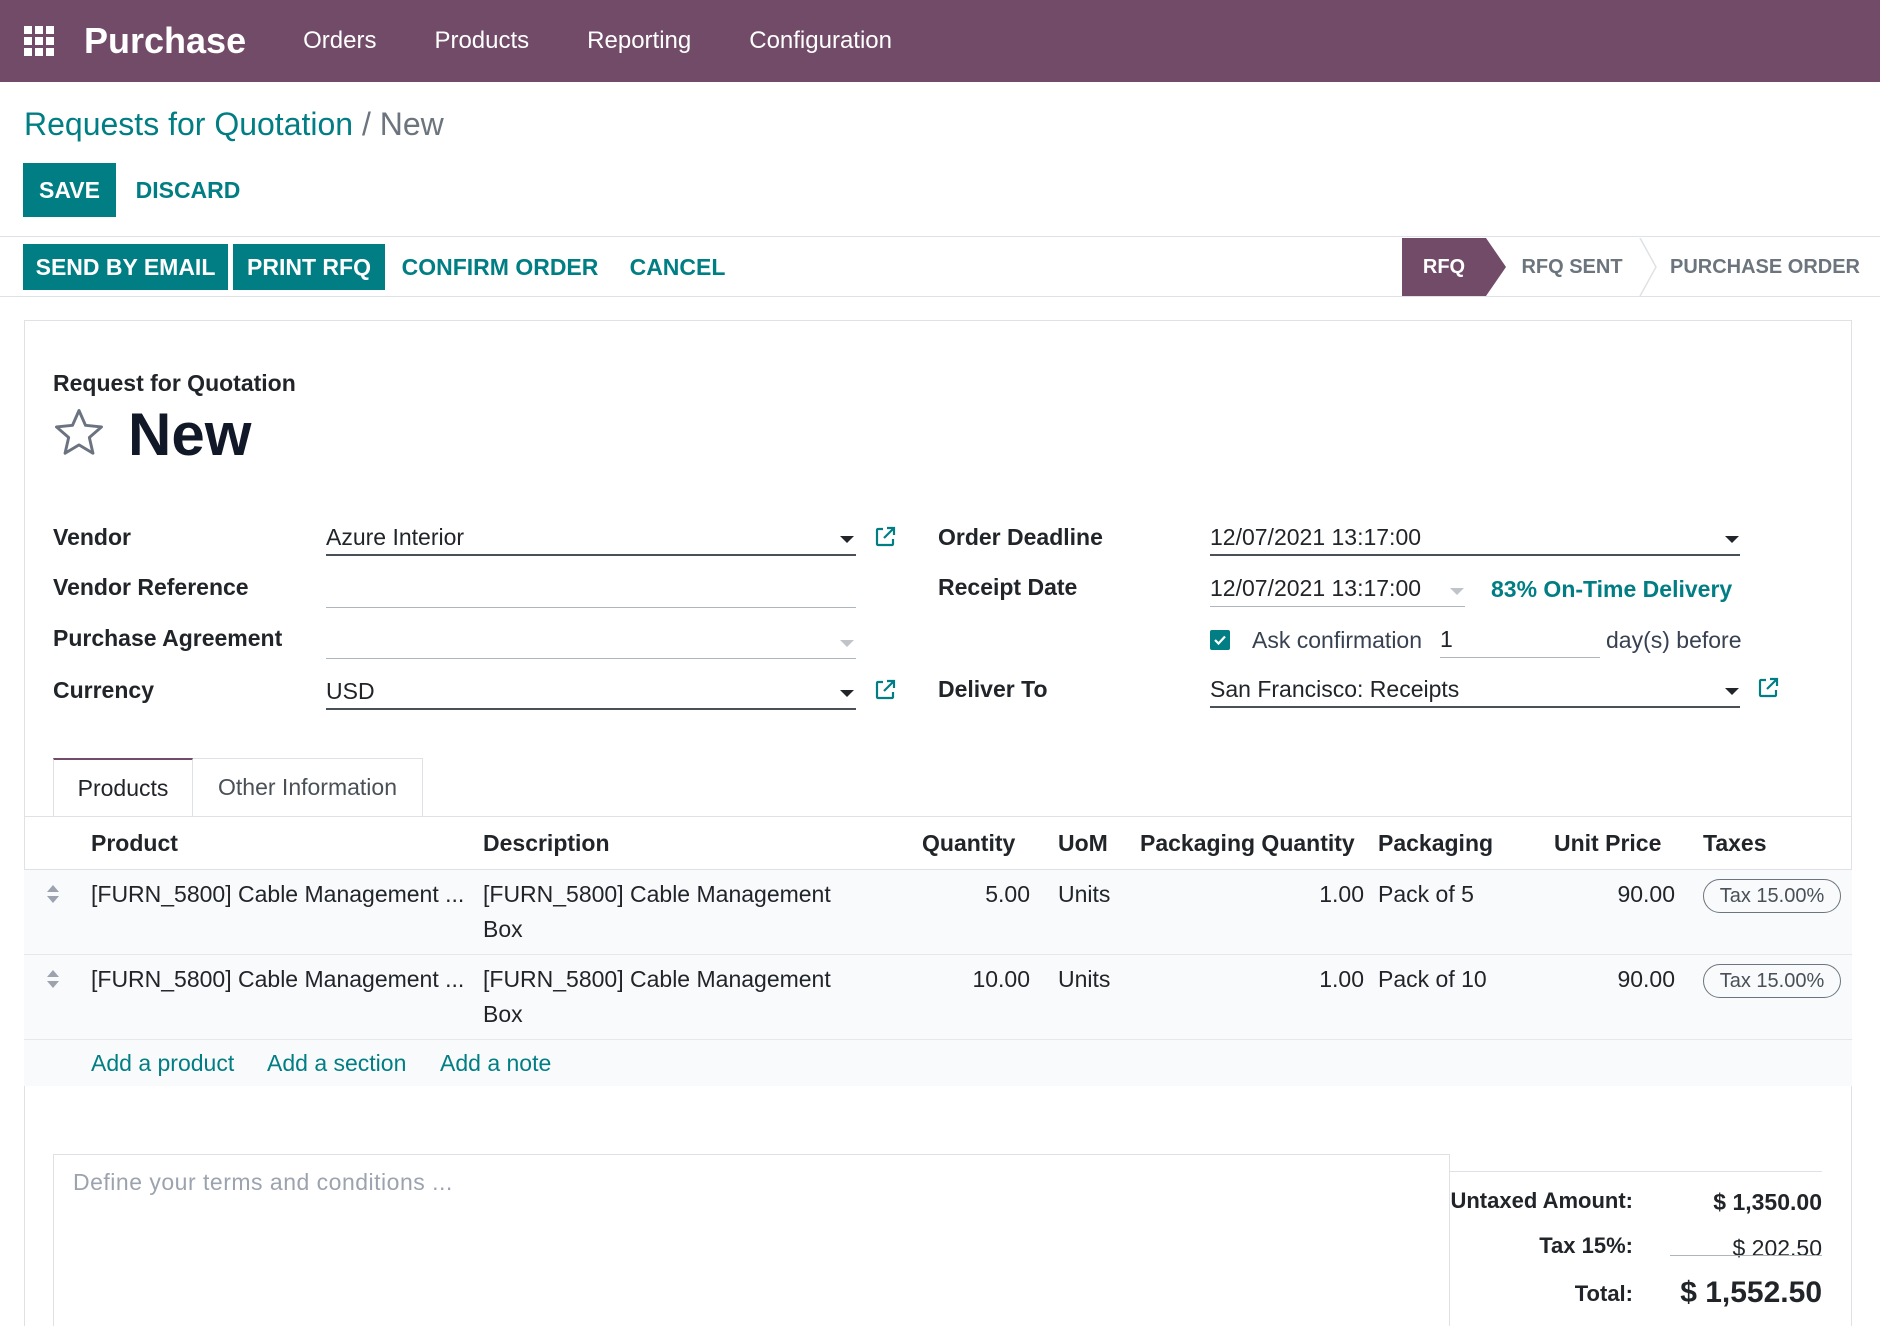 This screenshot has width=1880, height=1326. Describe the element at coordinates (1247, 843) in the screenshot. I see `column-packaging-quantity: Packaging Quantity` at that location.